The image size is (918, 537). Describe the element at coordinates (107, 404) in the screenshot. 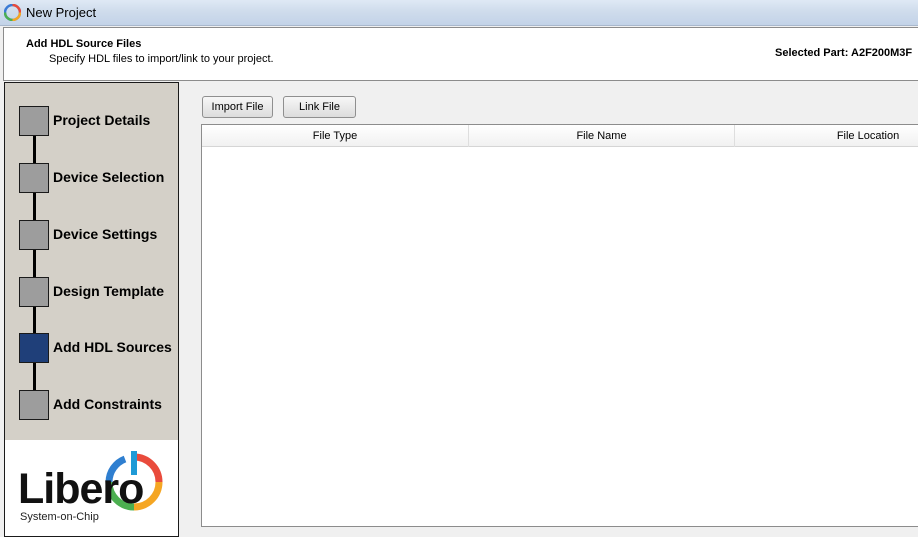

I see `step-label: Add Constraints` at that location.